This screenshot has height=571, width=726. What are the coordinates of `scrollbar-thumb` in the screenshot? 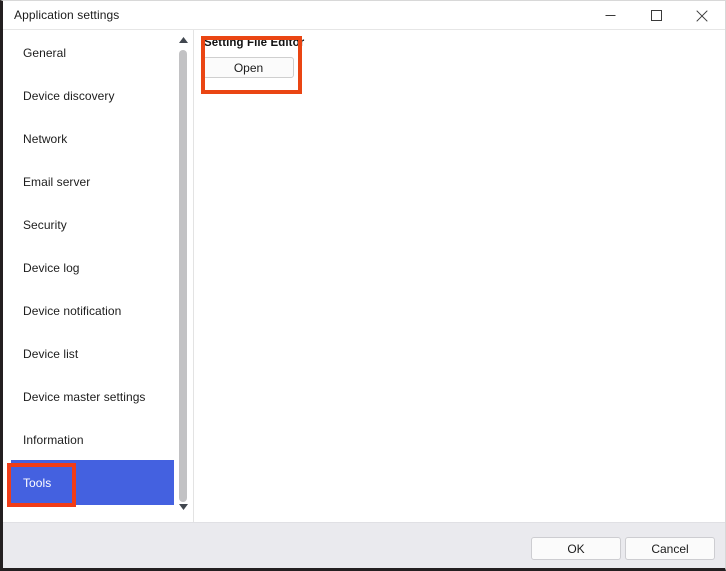 It's located at (183, 276).